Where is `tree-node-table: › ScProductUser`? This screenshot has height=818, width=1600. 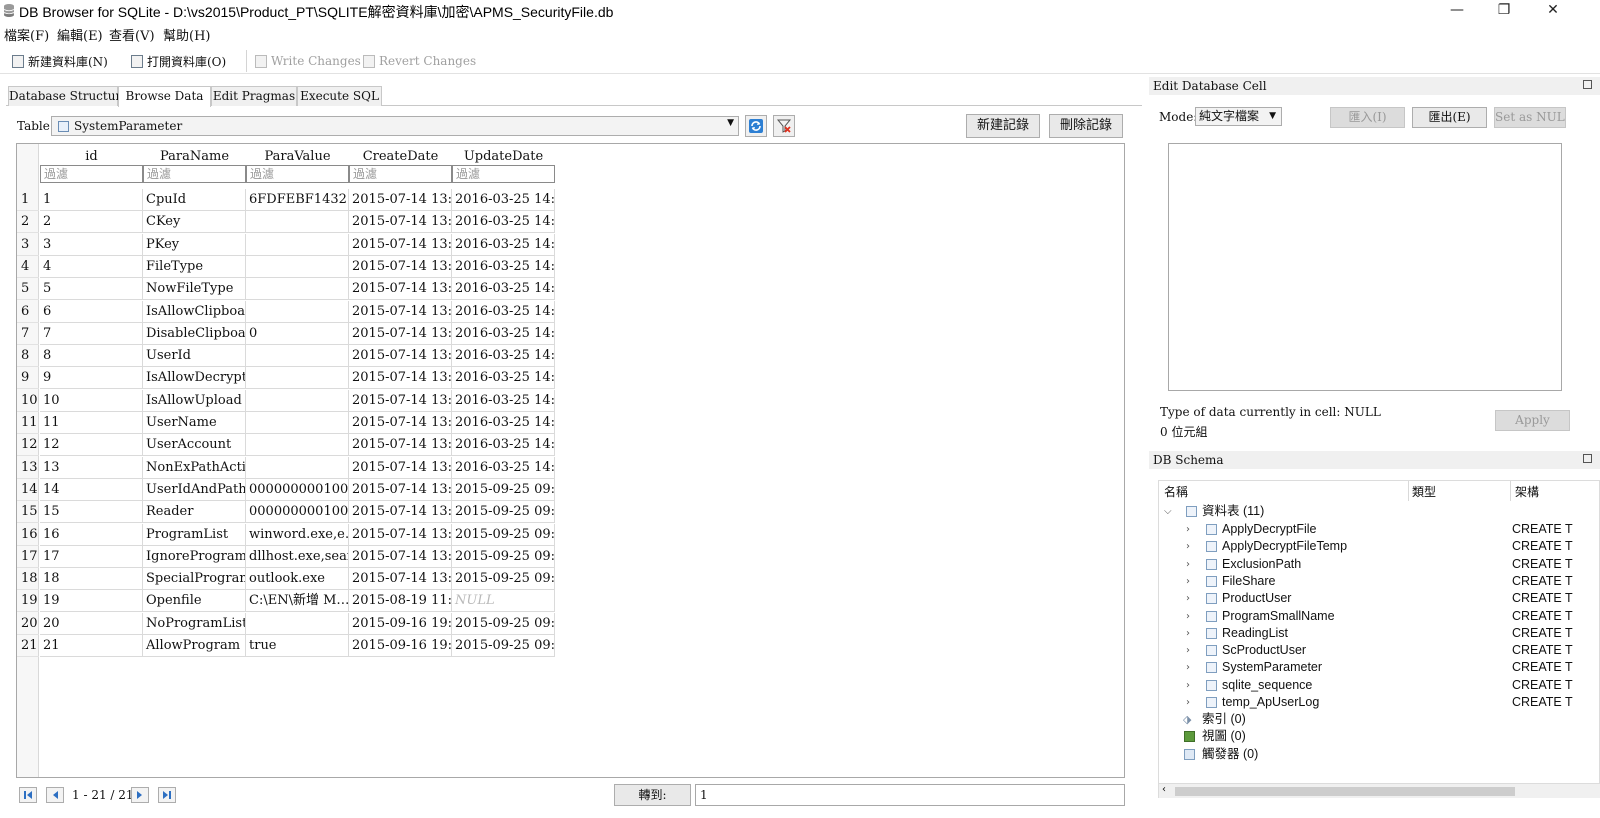
tree-node-table: › ScProductUser is located at coordinates (1346, 650).